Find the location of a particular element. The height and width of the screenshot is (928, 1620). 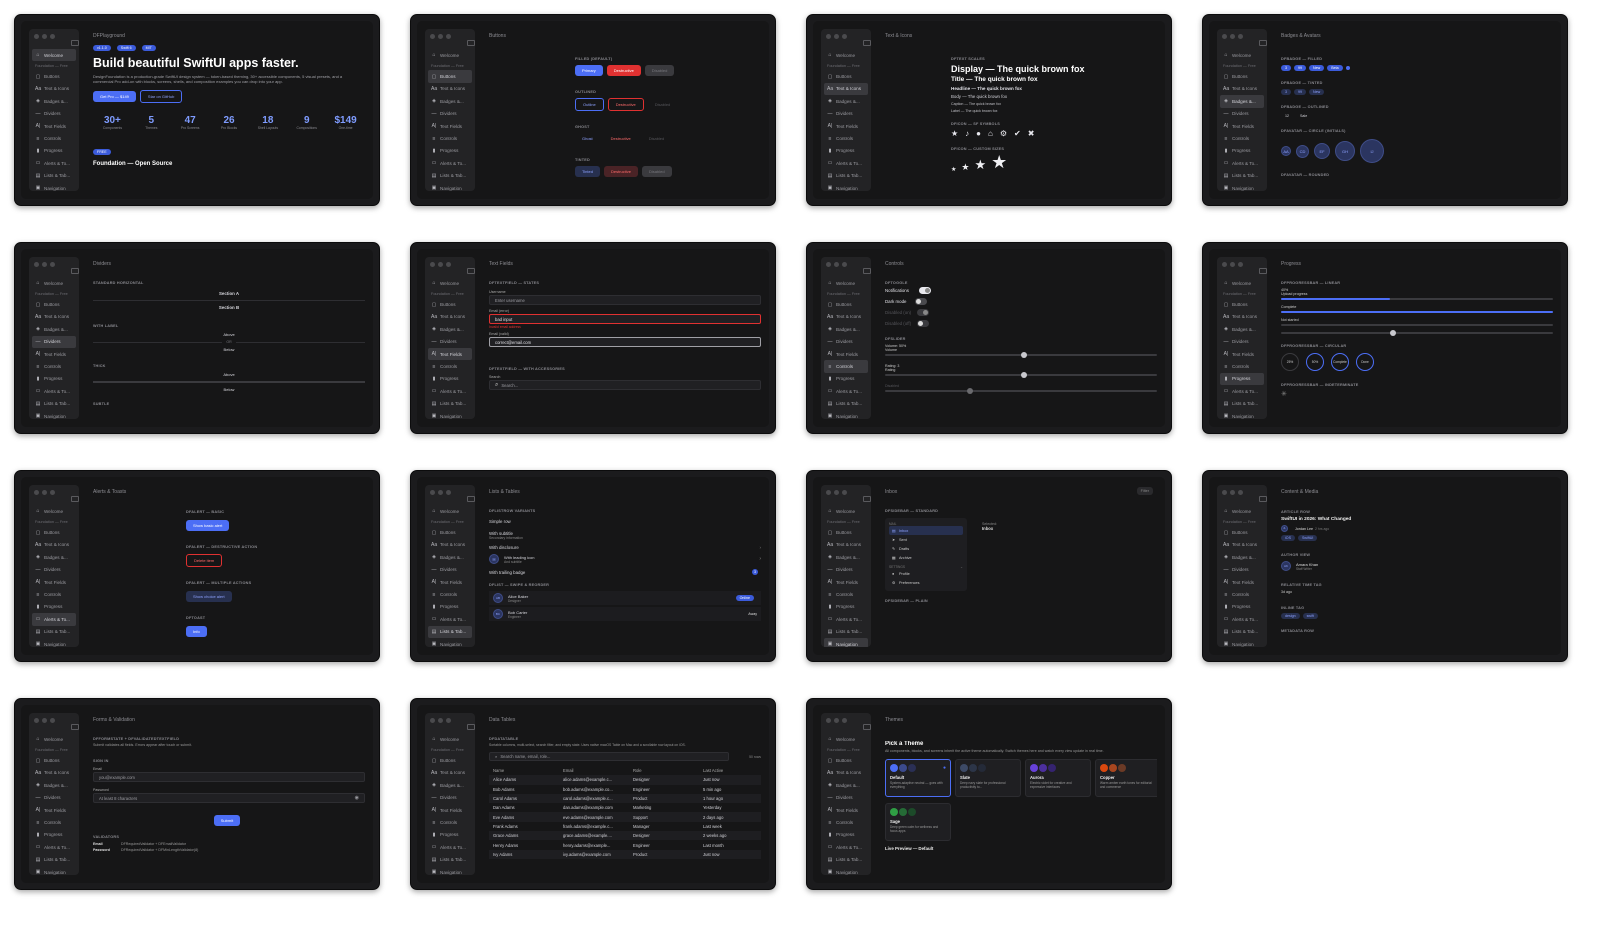

delete-item-button: Delete item is located at coordinates (204, 560).